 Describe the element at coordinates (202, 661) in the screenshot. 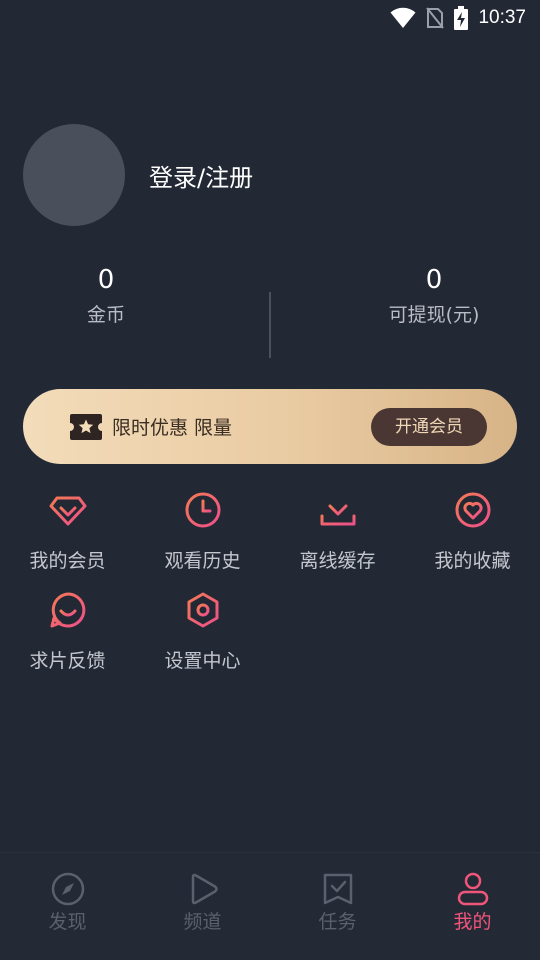

I see `menu-item-label: 设置中心` at that location.